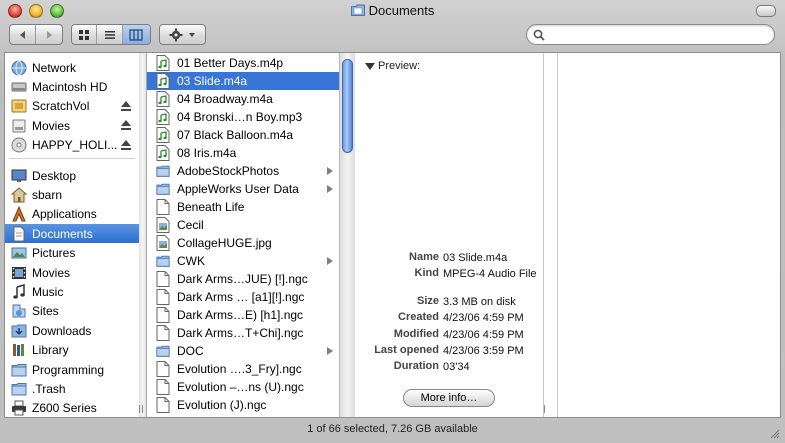 The image size is (785, 443). Describe the element at coordinates (392, 430) in the screenshot. I see `status-bar: 1 of 66 selected, 7.26 GB available` at that location.